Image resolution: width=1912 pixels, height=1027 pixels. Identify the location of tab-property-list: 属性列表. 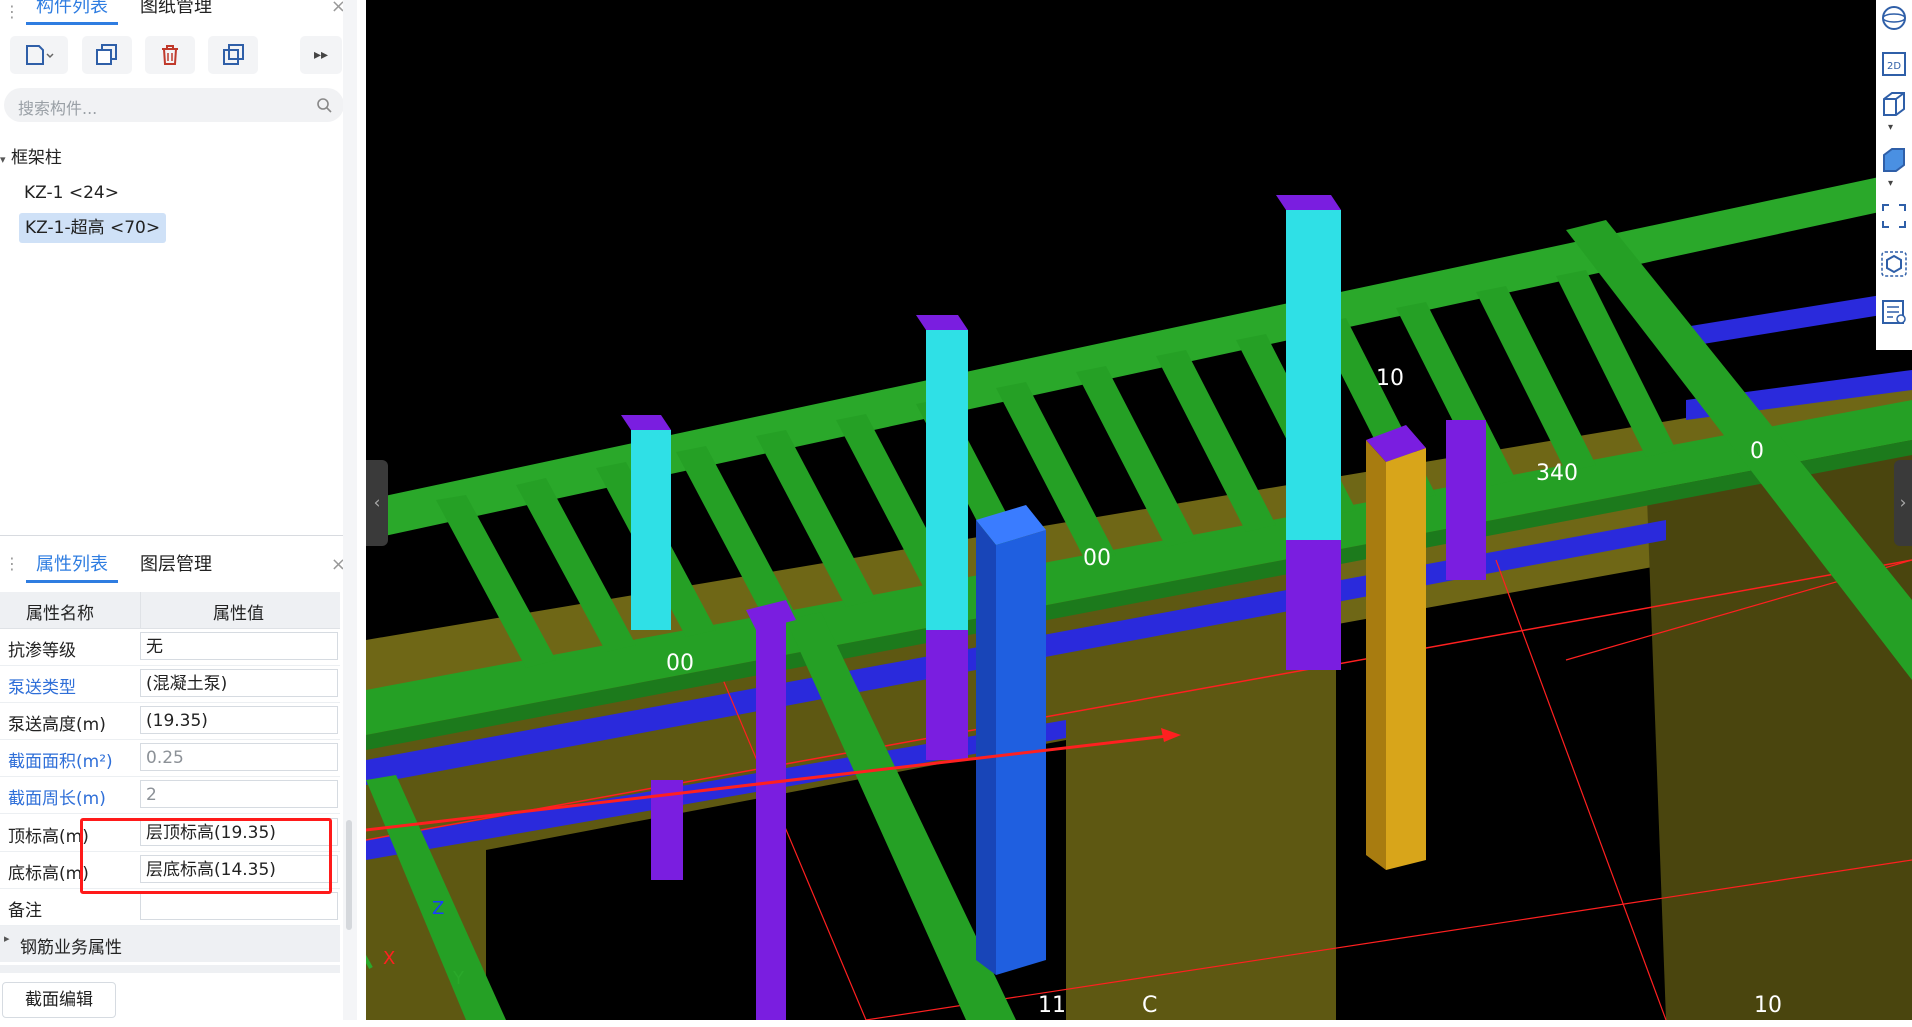
(72, 566).